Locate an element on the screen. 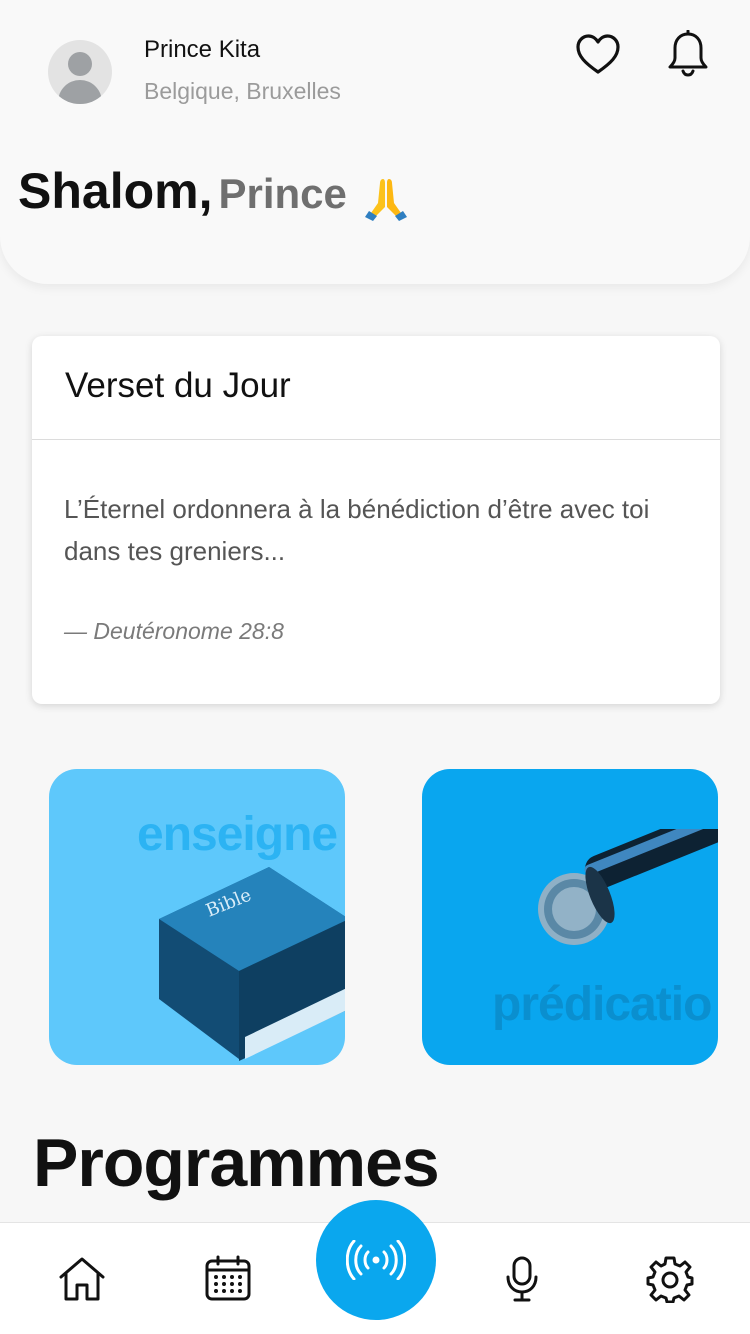 This screenshot has width=750, height=1334. avatar-body is located at coordinates (80, 92).